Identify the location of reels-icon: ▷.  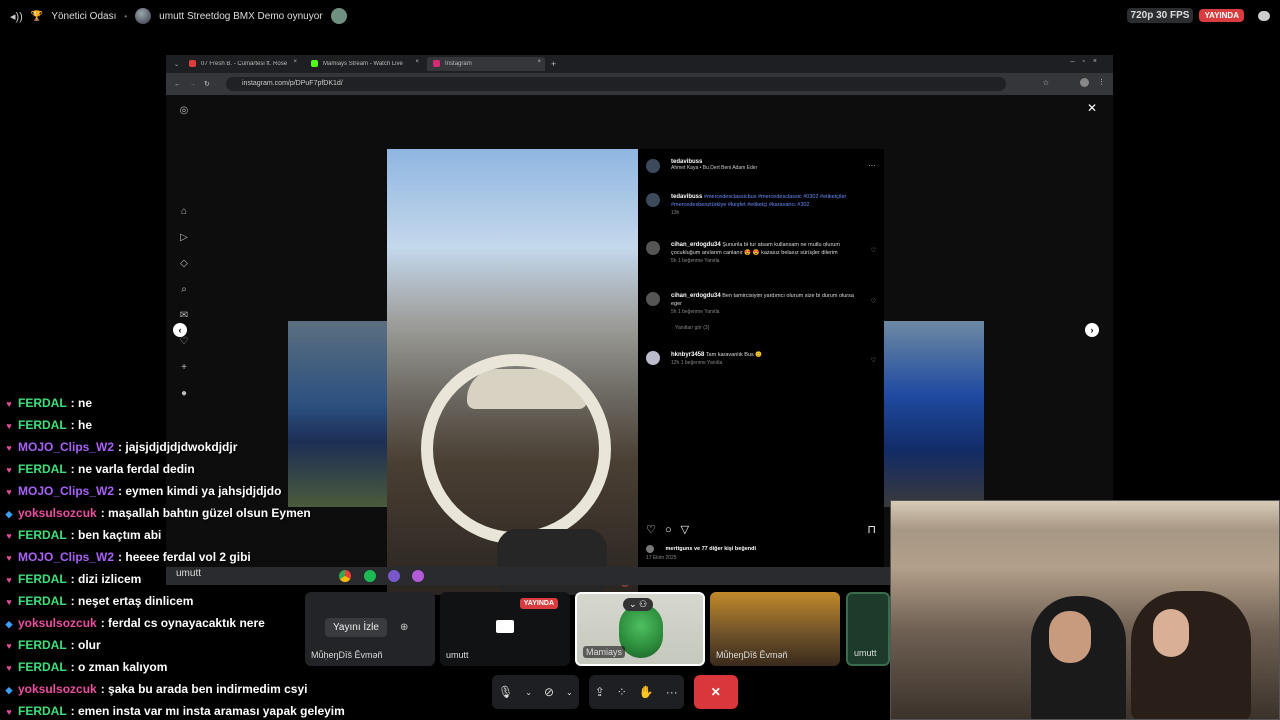
(184, 237).